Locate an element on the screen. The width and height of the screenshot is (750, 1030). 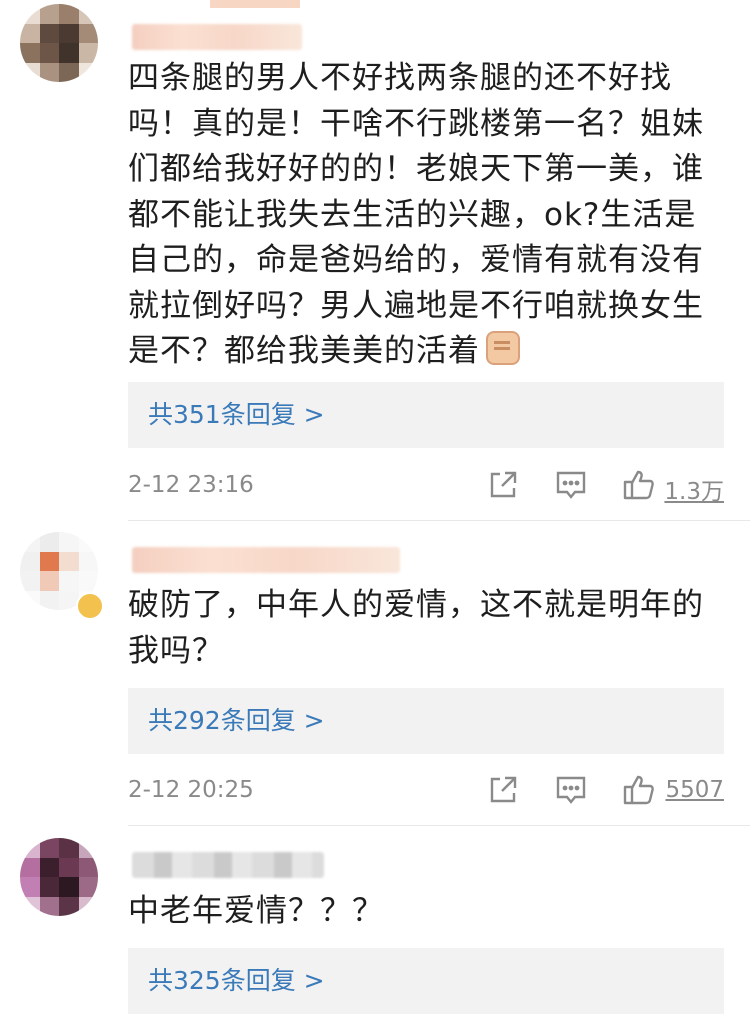
like-count: 1.3万 is located at coordinates (694, 489).